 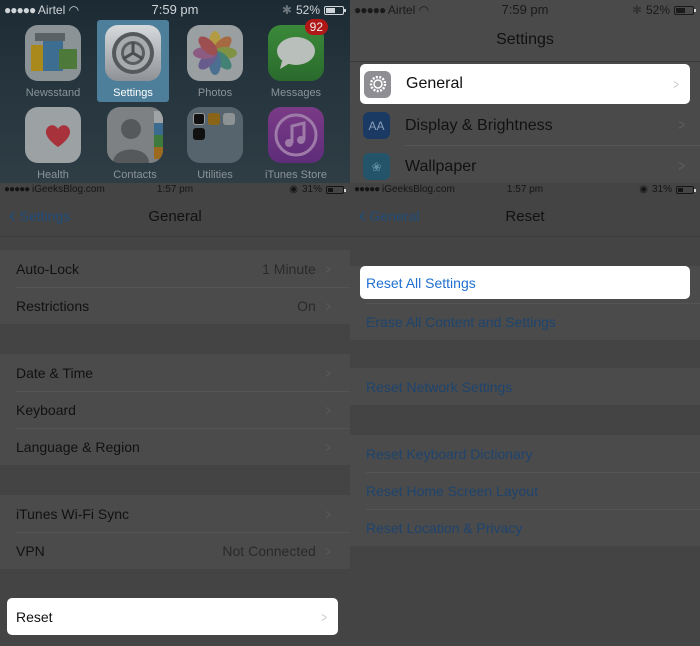 What do you see at coordinates (421, 282) in the screenshot?
I see `row-label: Reset All Settings` at bounding box center [421, 282].